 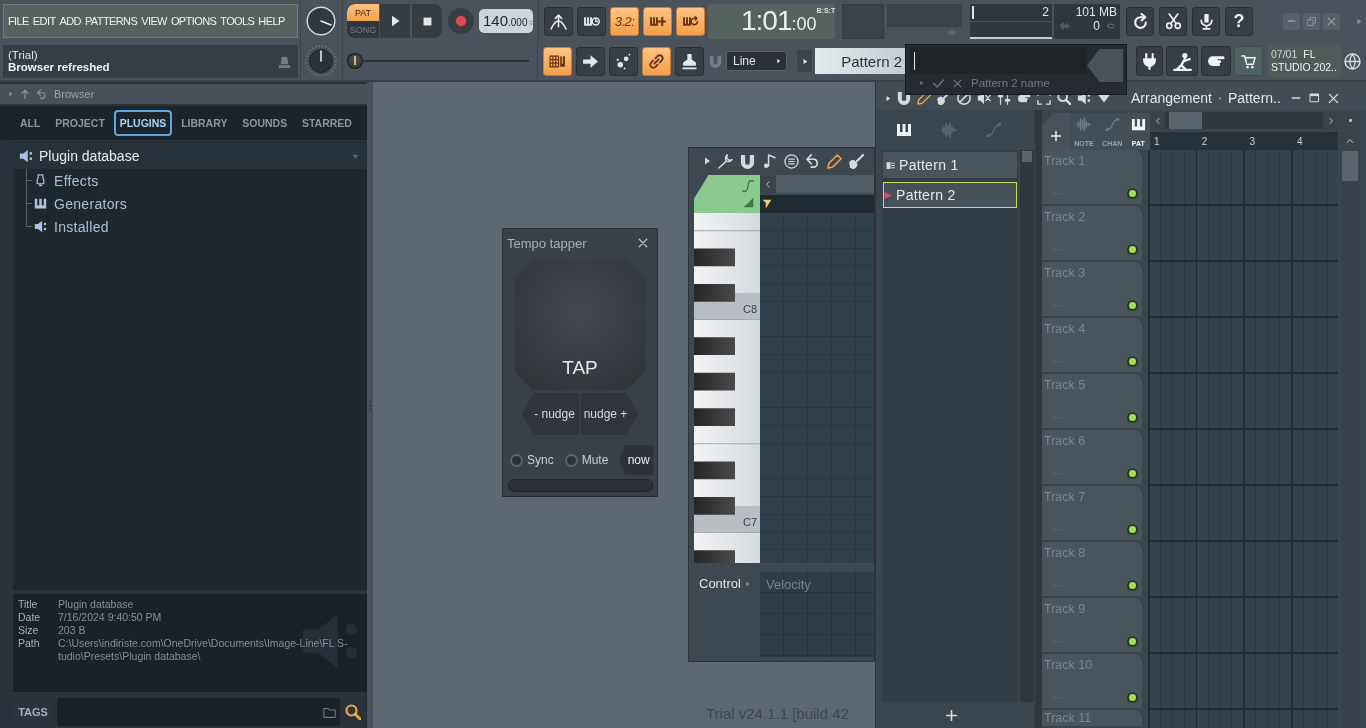 I want to click on pencil-icon, so click(x=834, y=161).